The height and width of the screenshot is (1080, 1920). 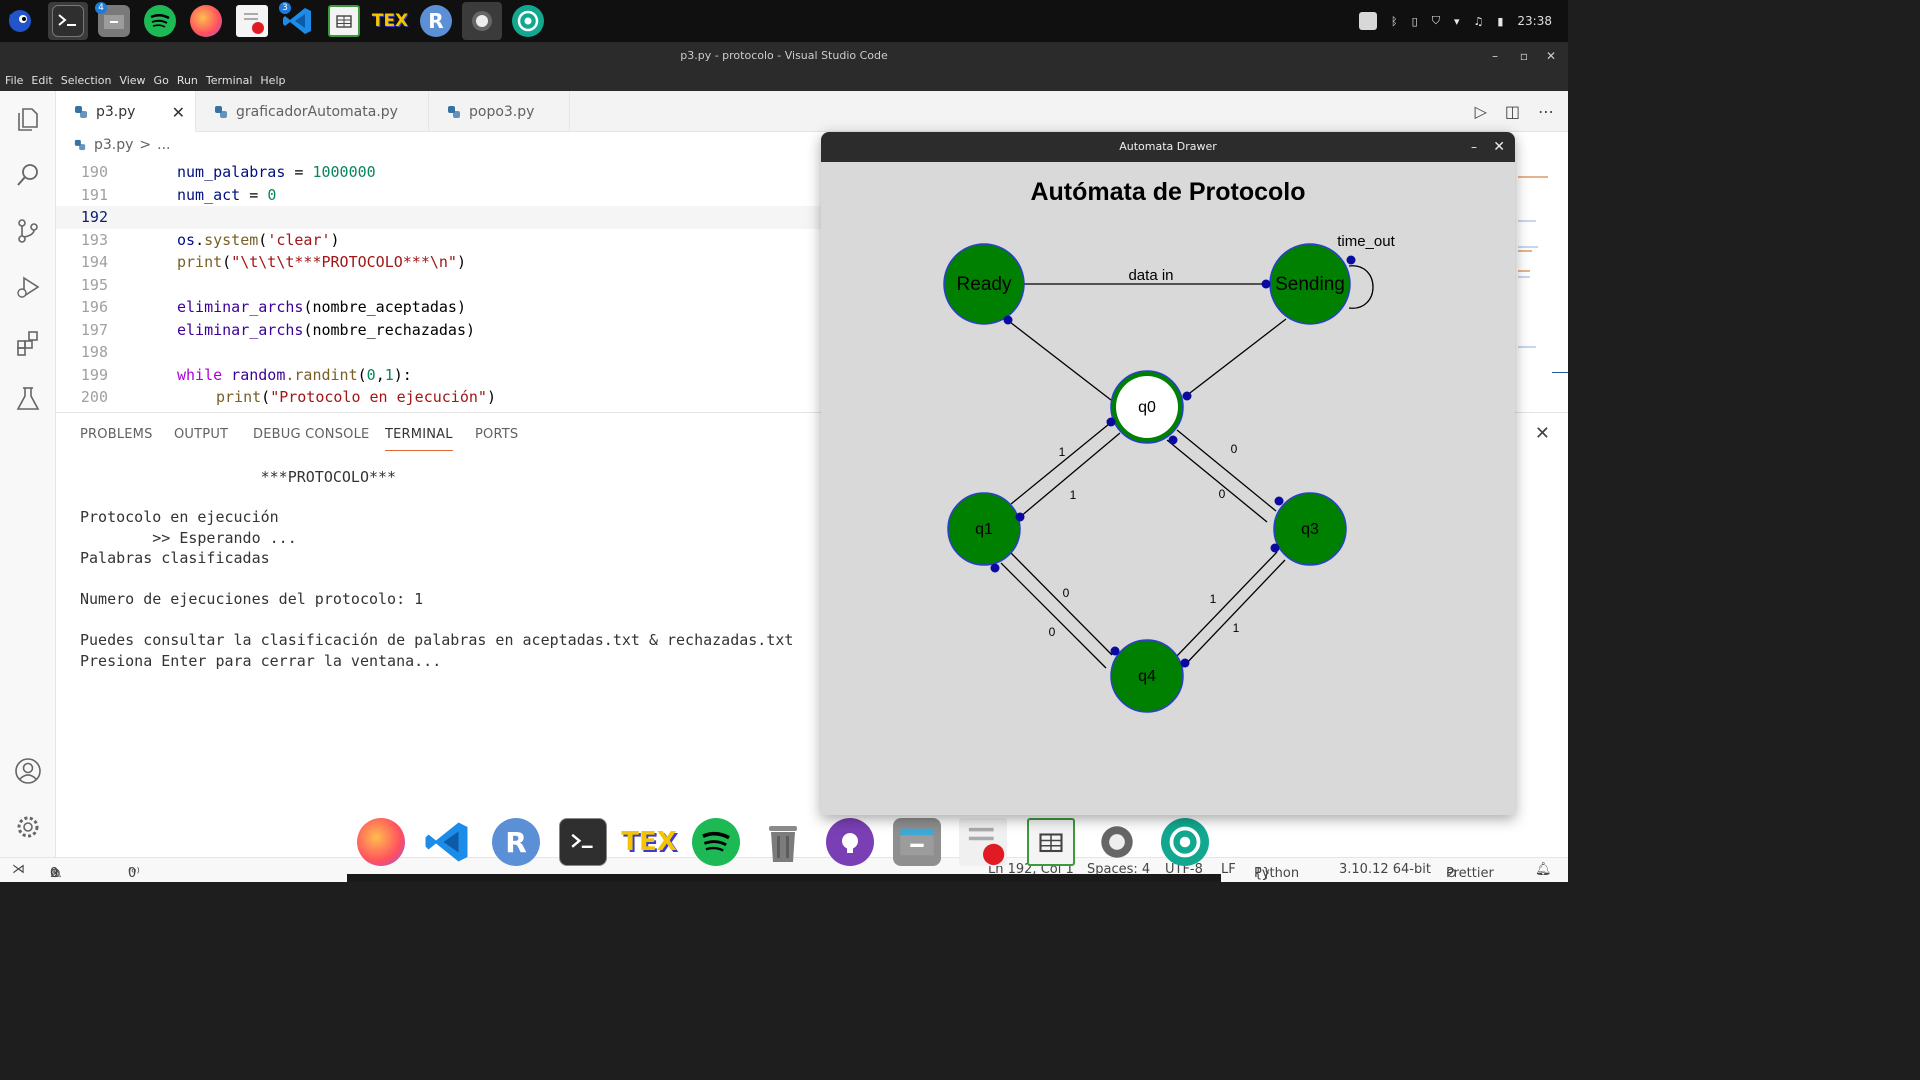 What do you see at coordinates (298, 21) in the screenshot?
I see `vscode-app: 3` at bounding box center [298, 21].